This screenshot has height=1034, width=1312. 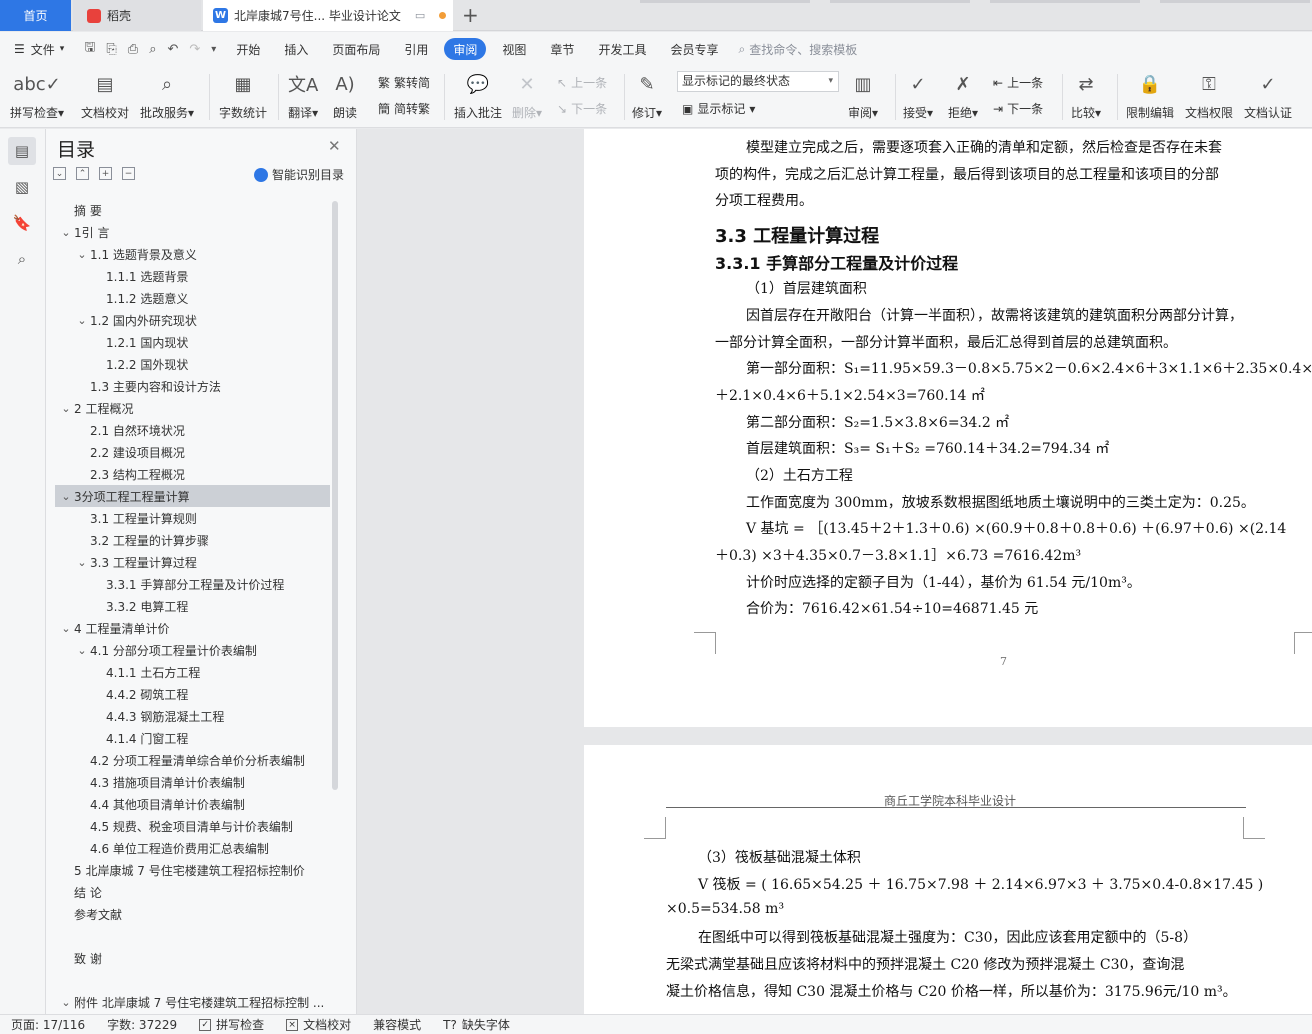 What do you see at coordinates (299, 174) in the screenshot?
I see `smart-toc-button: 智能识别目录` at bounding box center [299, 174].